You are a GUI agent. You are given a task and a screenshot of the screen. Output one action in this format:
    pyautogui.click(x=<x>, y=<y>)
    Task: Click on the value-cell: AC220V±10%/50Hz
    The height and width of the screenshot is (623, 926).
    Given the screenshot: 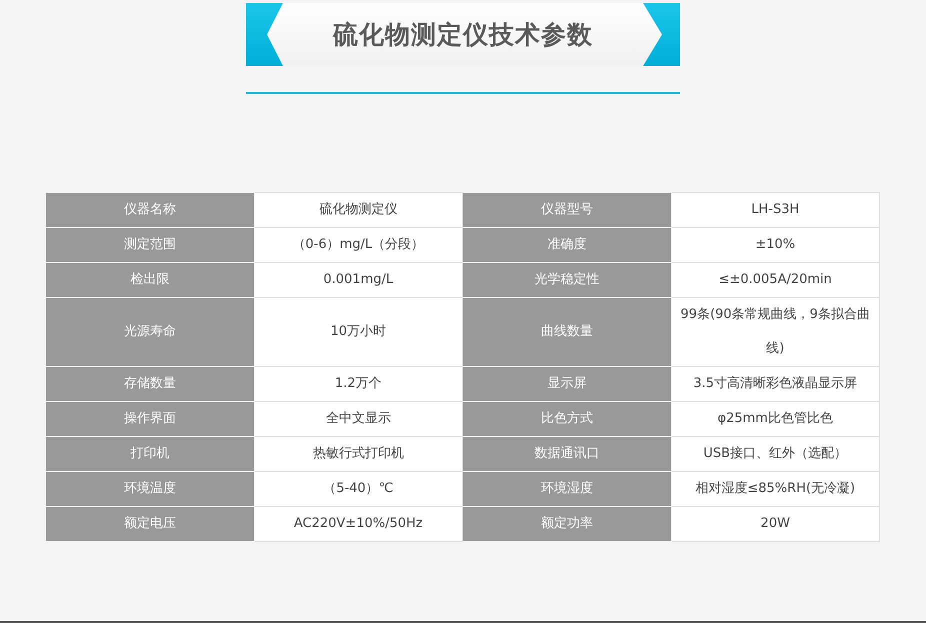 What is the action you would take?
    pyautogui.click(x=358, y=524)
    